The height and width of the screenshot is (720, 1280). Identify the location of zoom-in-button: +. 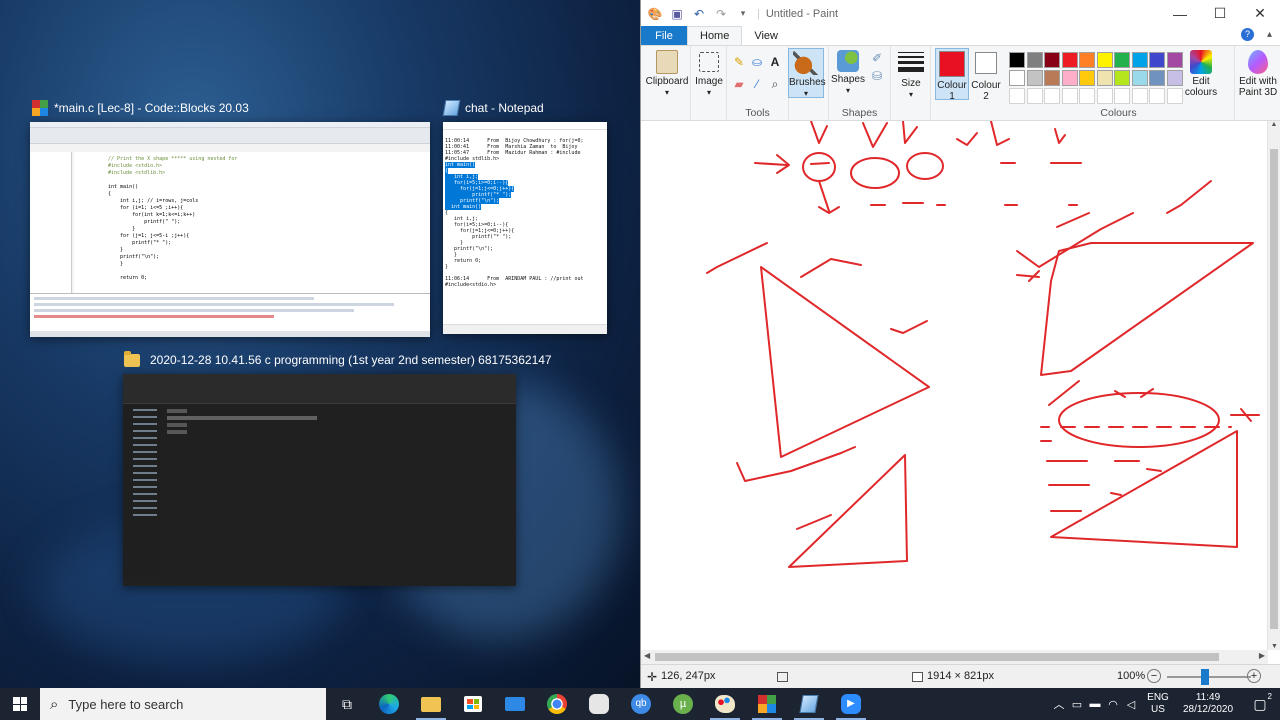
(1254, 676).